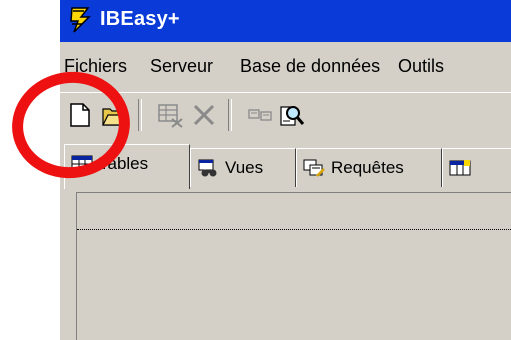 The height and width of the screenshot is (340, 511). I want to click on delete-button, so click(204, 115).